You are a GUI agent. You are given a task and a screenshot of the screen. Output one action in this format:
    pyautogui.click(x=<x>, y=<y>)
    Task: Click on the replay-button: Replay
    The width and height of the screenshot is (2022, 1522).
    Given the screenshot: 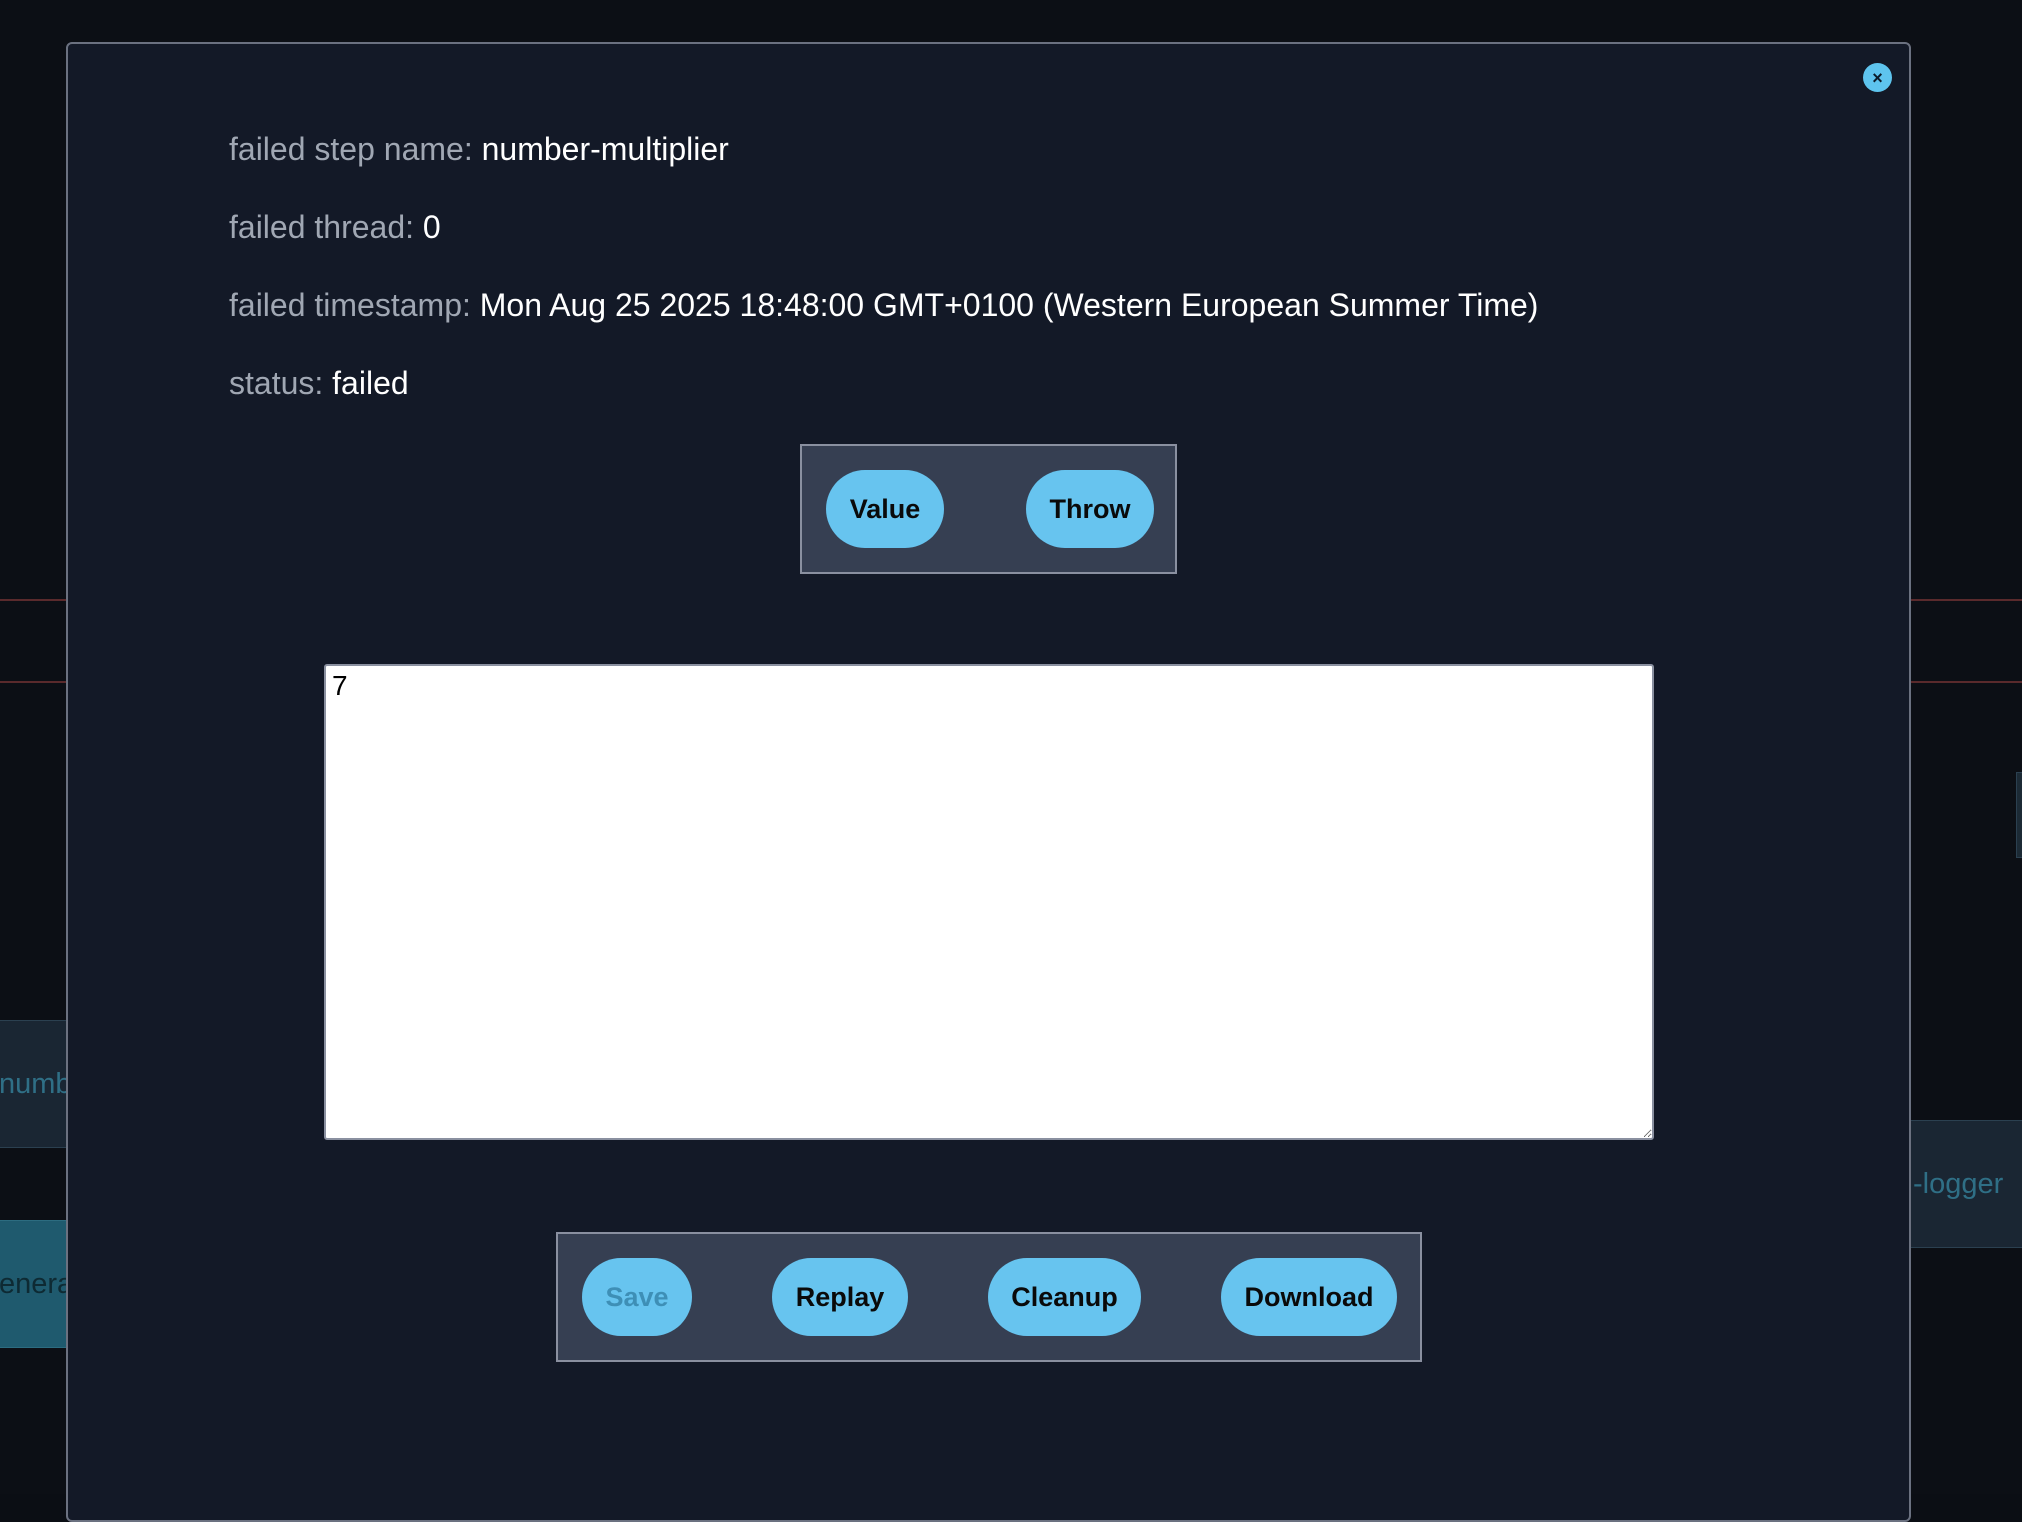 What is the action you would take?
    pyautogui.click(x=840, y=1297)
    